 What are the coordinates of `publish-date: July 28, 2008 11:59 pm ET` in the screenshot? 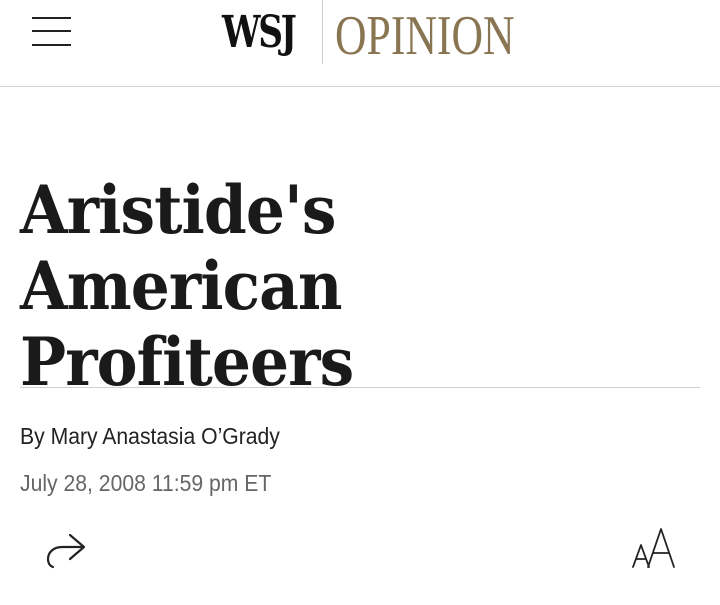 It's located at (146, 483).